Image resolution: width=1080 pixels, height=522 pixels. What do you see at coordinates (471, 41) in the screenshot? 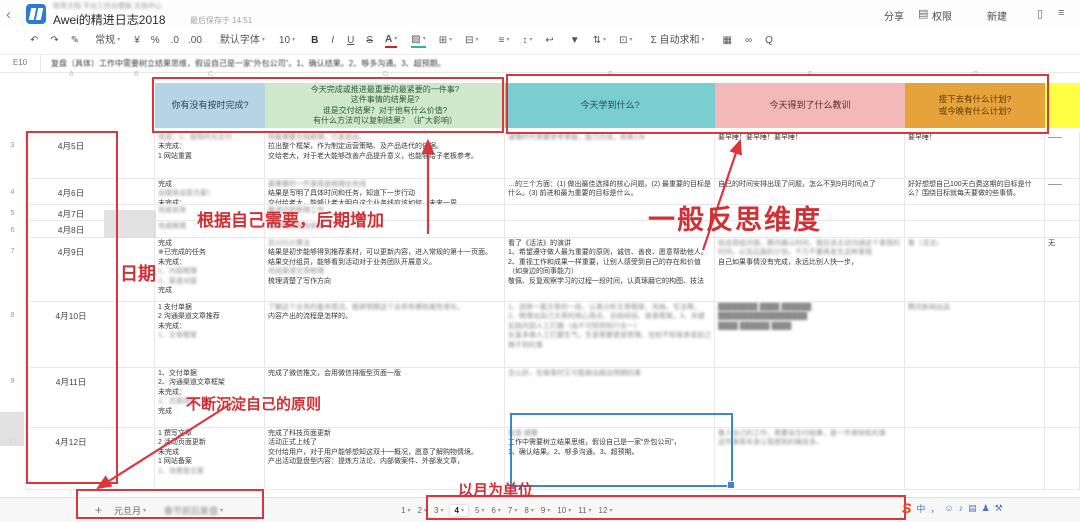
I see `merge-cells-icon: ⊟ ▾` at bounding box center [471, 41].